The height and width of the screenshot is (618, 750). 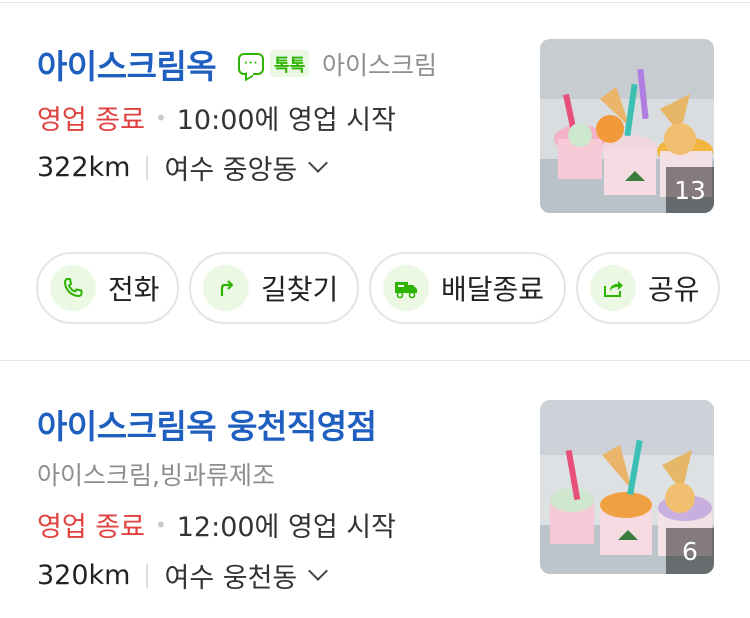 I want to click on talktalk-label: 톡톡, so click(x=290, y=63).